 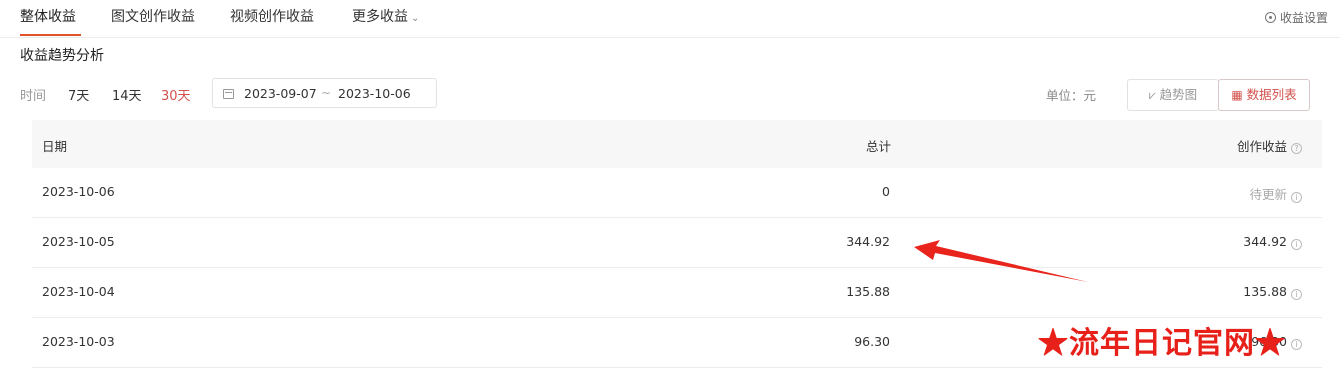 I want to click on row-creation-value: 待更新, so click(x=1268, y=194).